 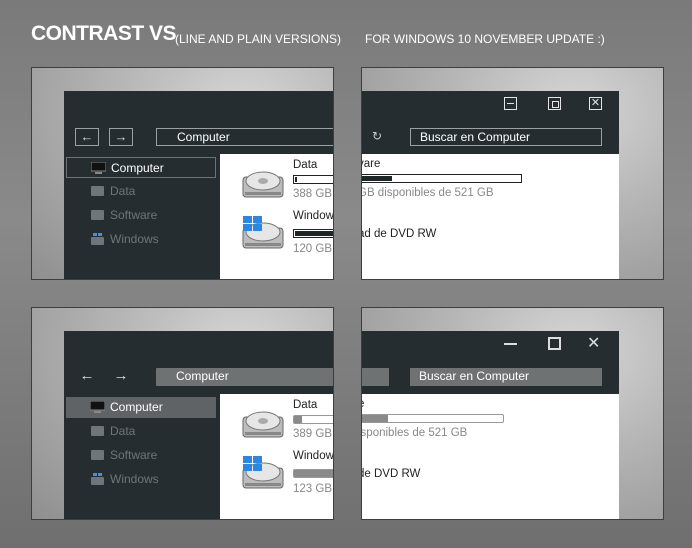 I want to click on drive-free-space: 389 GB, so click(x=312, y=434).